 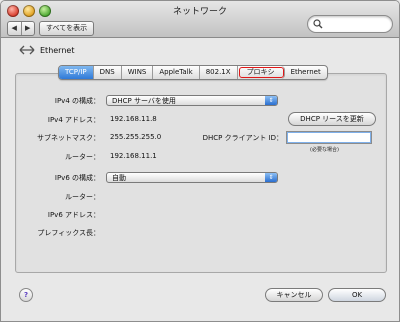 I want to click on titlebar: ネットワーク ◀ ▶ すべてを表示, so click(x=200, y=19).